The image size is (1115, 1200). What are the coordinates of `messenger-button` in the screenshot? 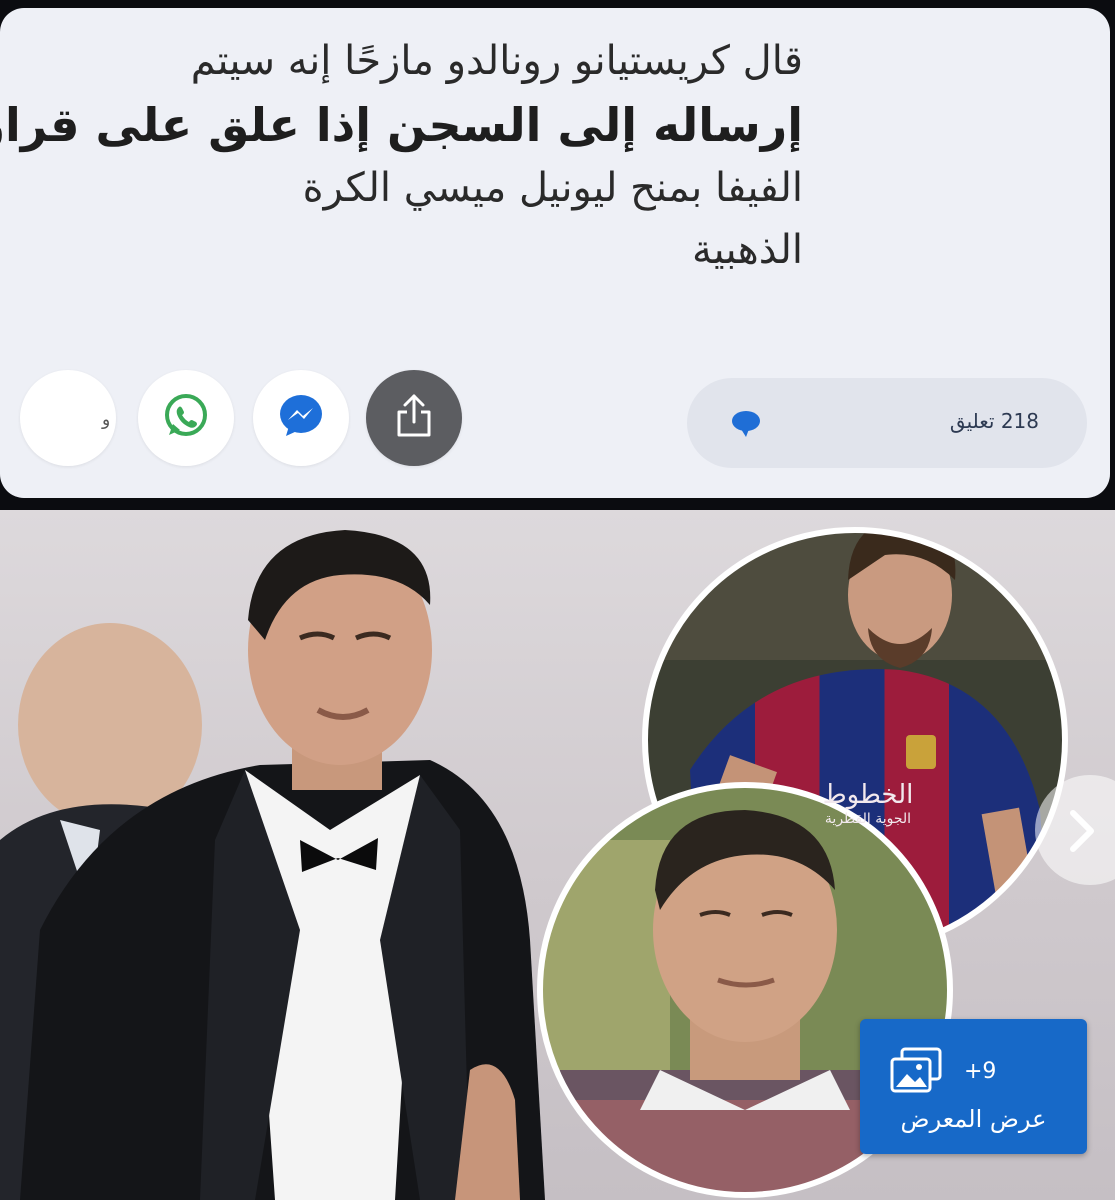 It's located at (301, 418).